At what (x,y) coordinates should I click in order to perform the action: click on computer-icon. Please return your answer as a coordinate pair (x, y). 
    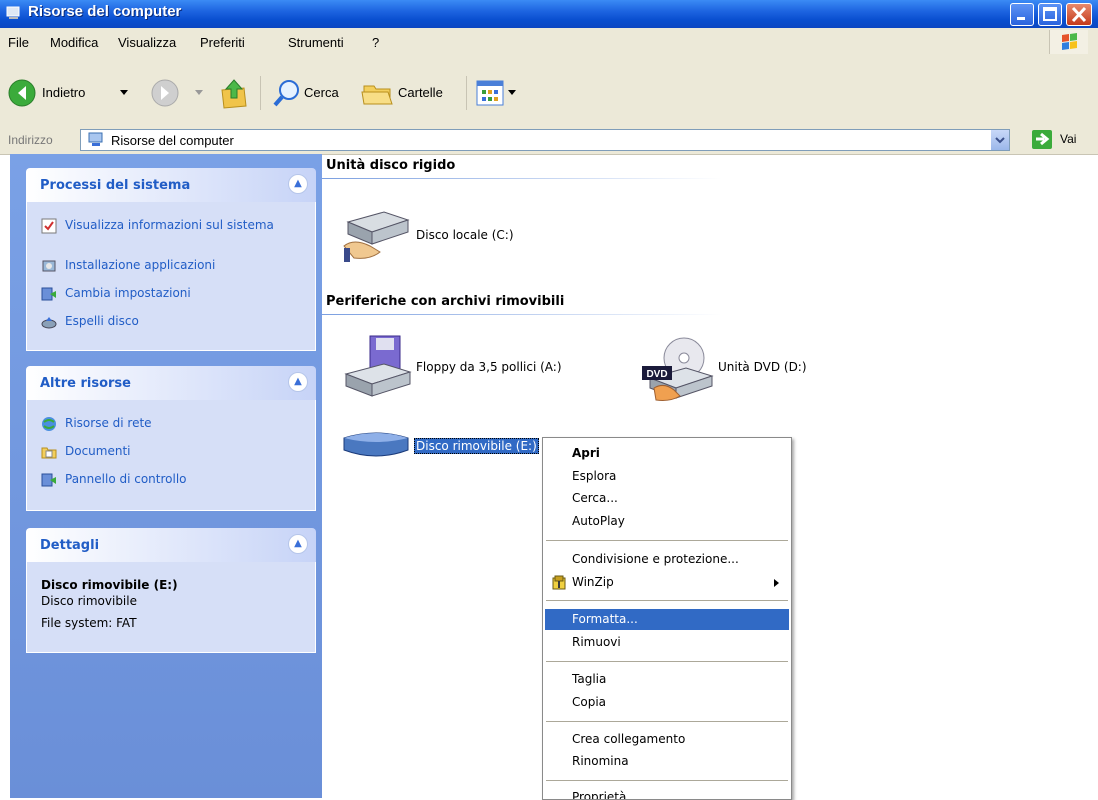
    Looking at the image, I should click on (95, 139).